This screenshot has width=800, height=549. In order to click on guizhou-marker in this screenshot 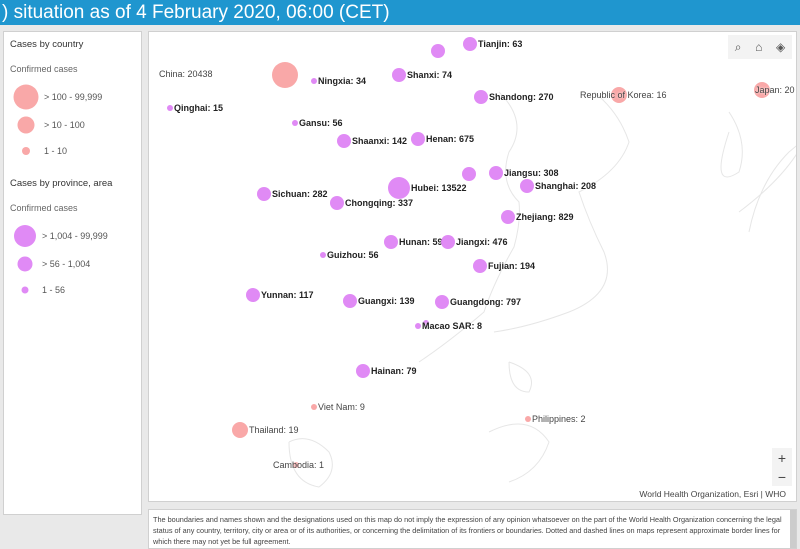, I will do `click(323, 255)`.